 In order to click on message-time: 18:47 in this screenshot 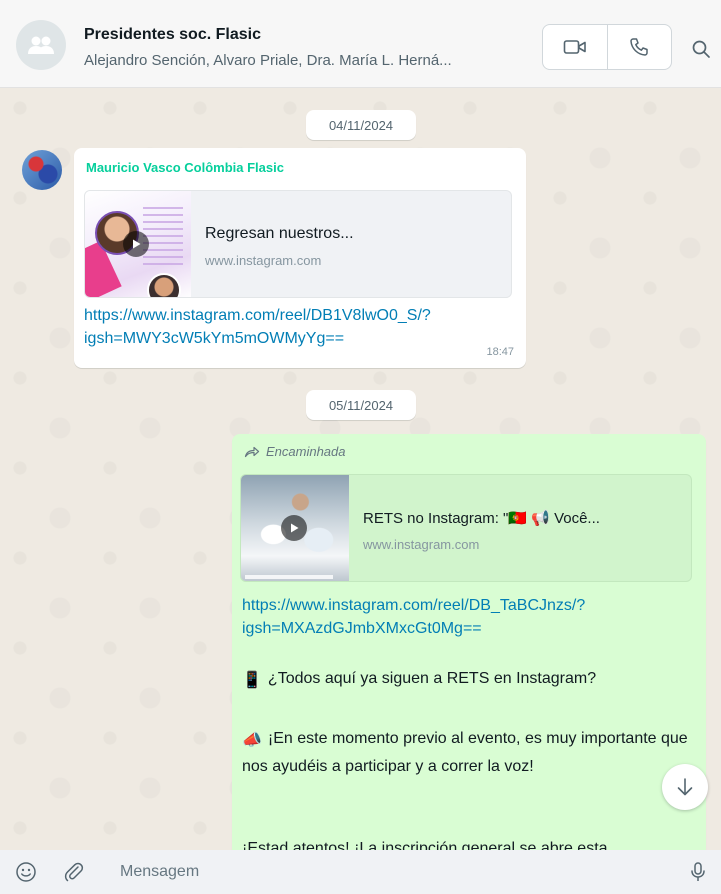, I will do `click(500, 352)`.